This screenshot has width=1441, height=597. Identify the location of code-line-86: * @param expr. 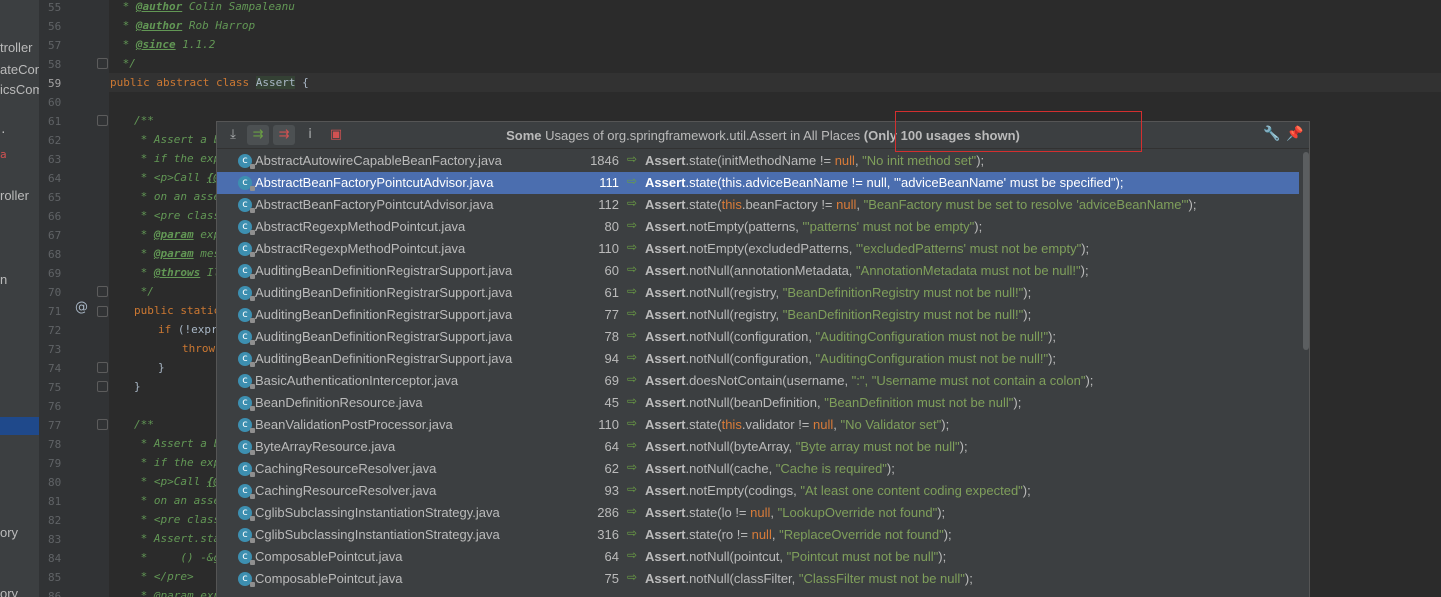
(180, 593).